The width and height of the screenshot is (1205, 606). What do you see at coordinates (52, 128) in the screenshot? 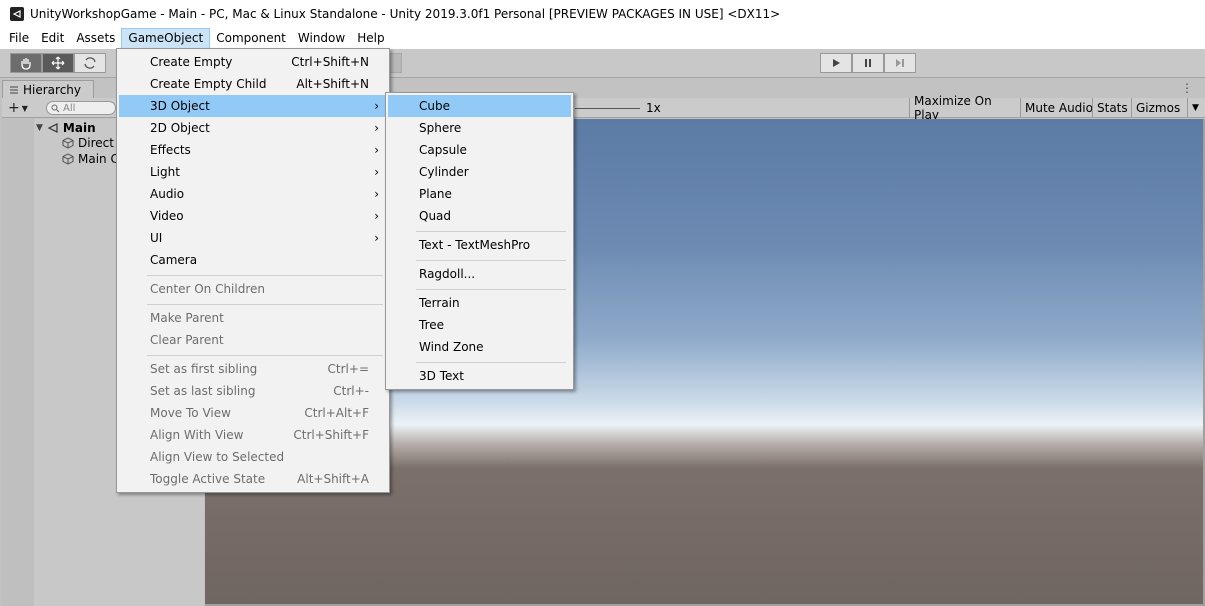
I see `unity-scene-icon` at bounding box center [52, 128].